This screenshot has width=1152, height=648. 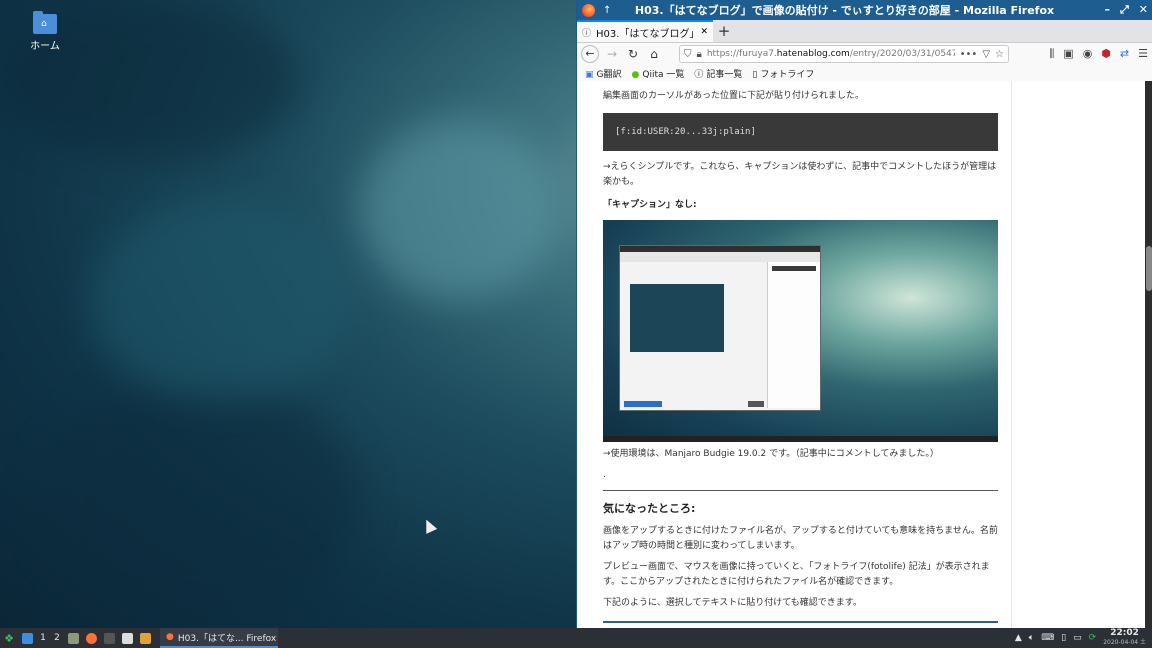 I want to click on firefox-launcher, so click(x=91, y=638).